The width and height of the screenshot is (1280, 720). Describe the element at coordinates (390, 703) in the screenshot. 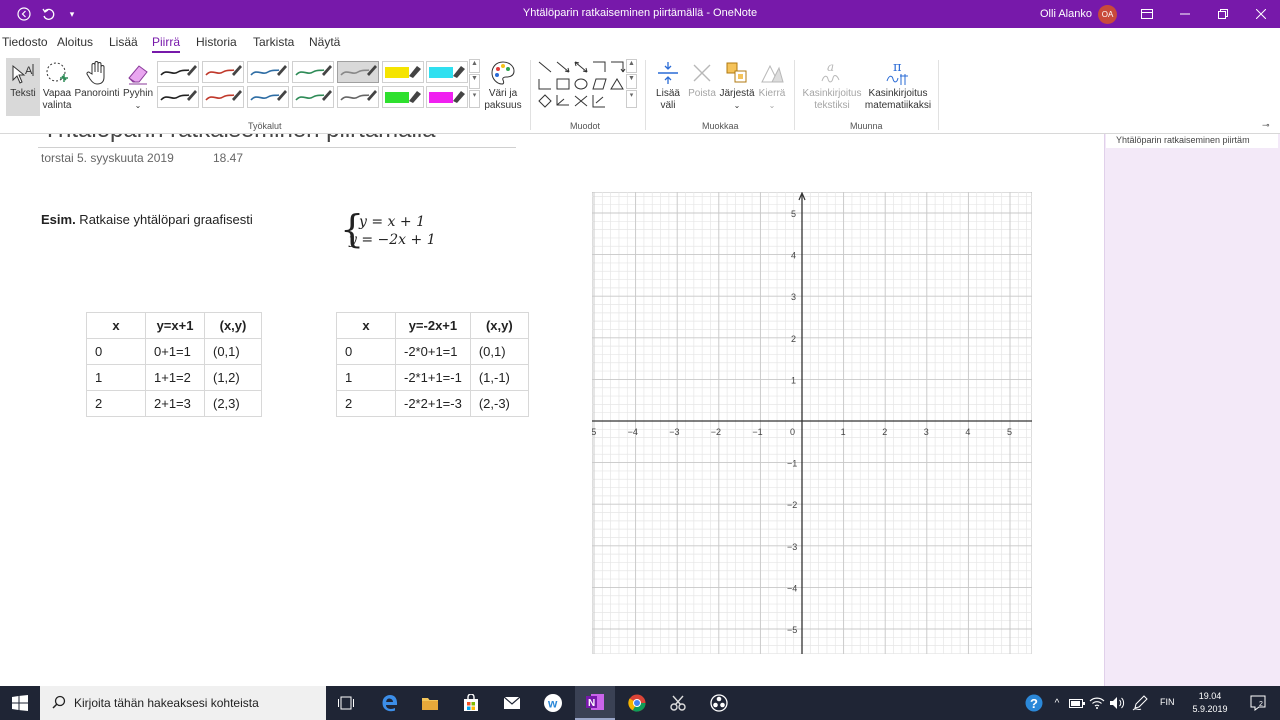

I see `edge-browser-icon` at that location.